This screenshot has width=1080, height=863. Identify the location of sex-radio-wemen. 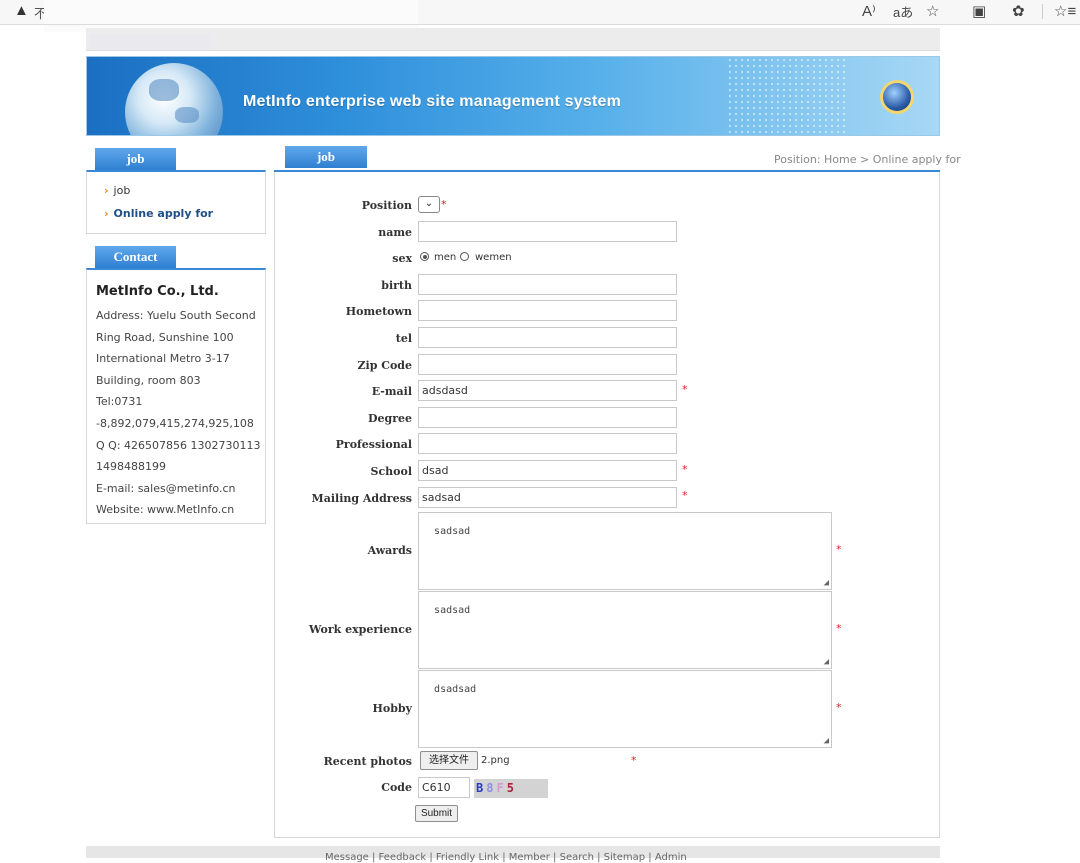
(464, 256).